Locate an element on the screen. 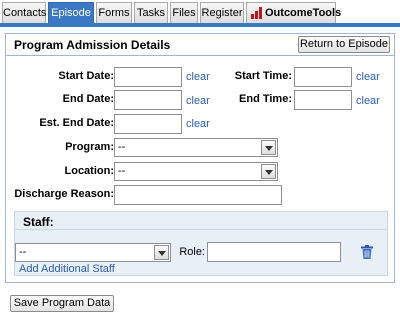 This screenshot has width=400, height=324. role-input is located at coordinates (274, 252).